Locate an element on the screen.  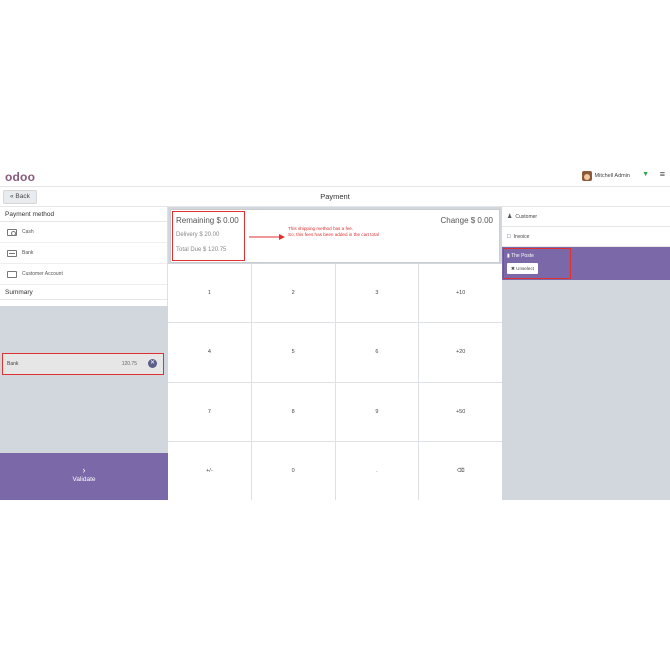
numpad-key-0: 0 is located at coordinates (293, 470).